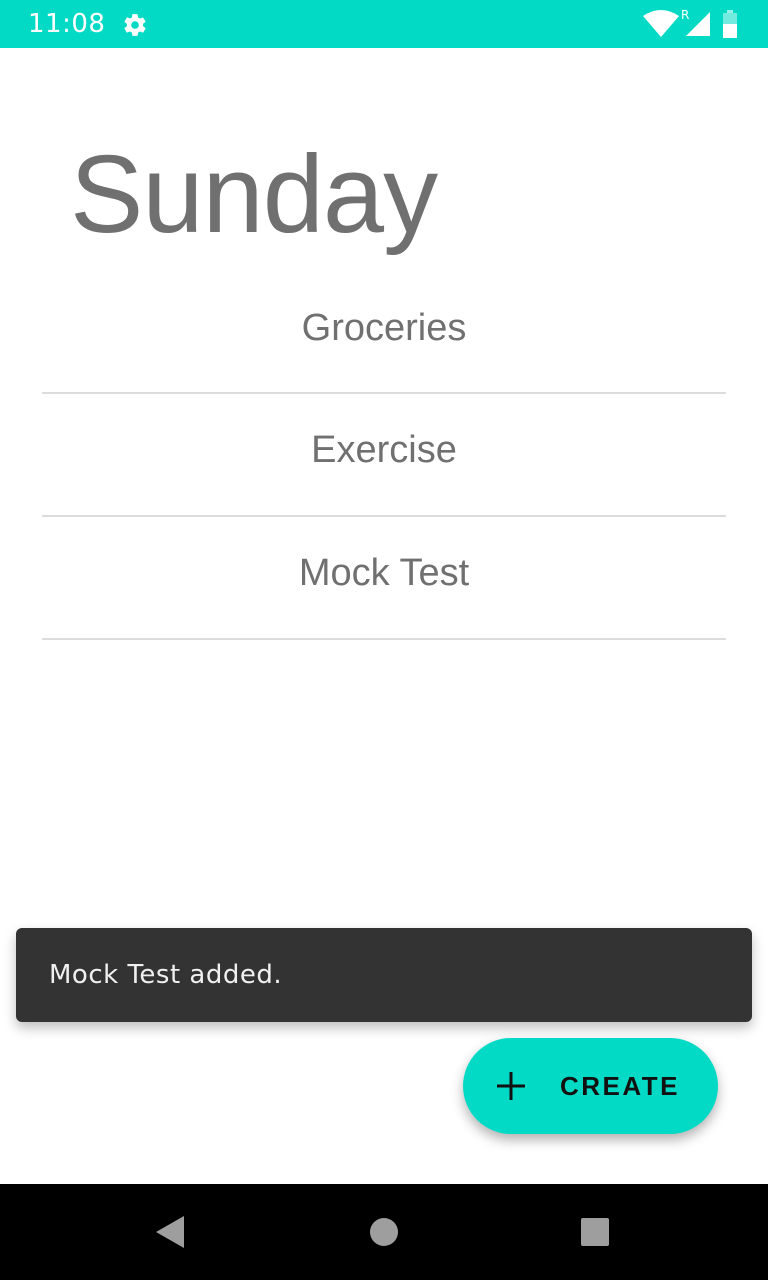 Image resolution: width=768 pixels, height=1280 pixels. What do you see at coordinates (166, 975) in the screenshot?
I see `snackbar-message: Mock Test added.` at bounding box center [166, 975].